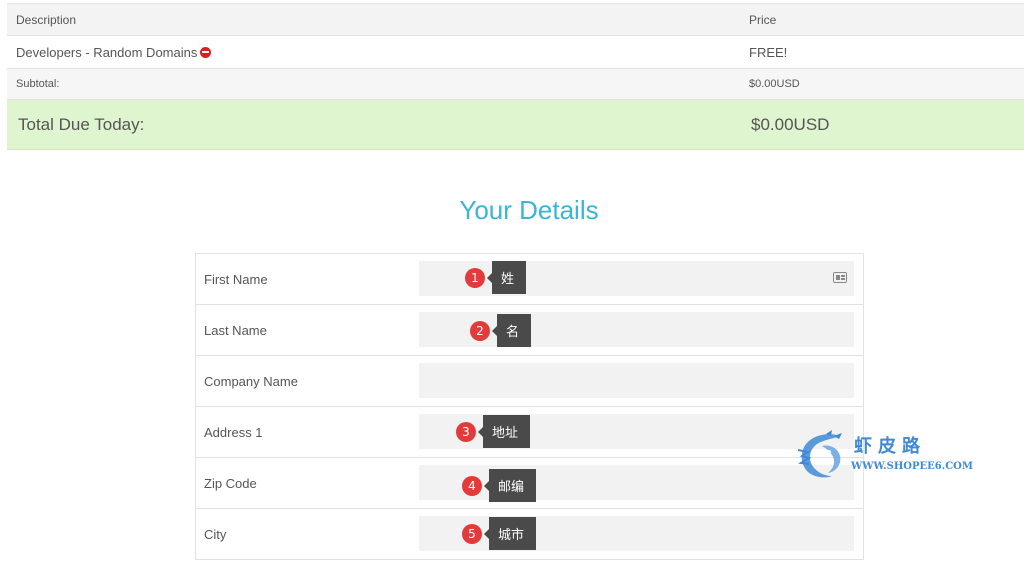 Image resolution: width=1024 pixels, height=564 pixels. I want to click on section-title: Your Details, so click(529, 210).